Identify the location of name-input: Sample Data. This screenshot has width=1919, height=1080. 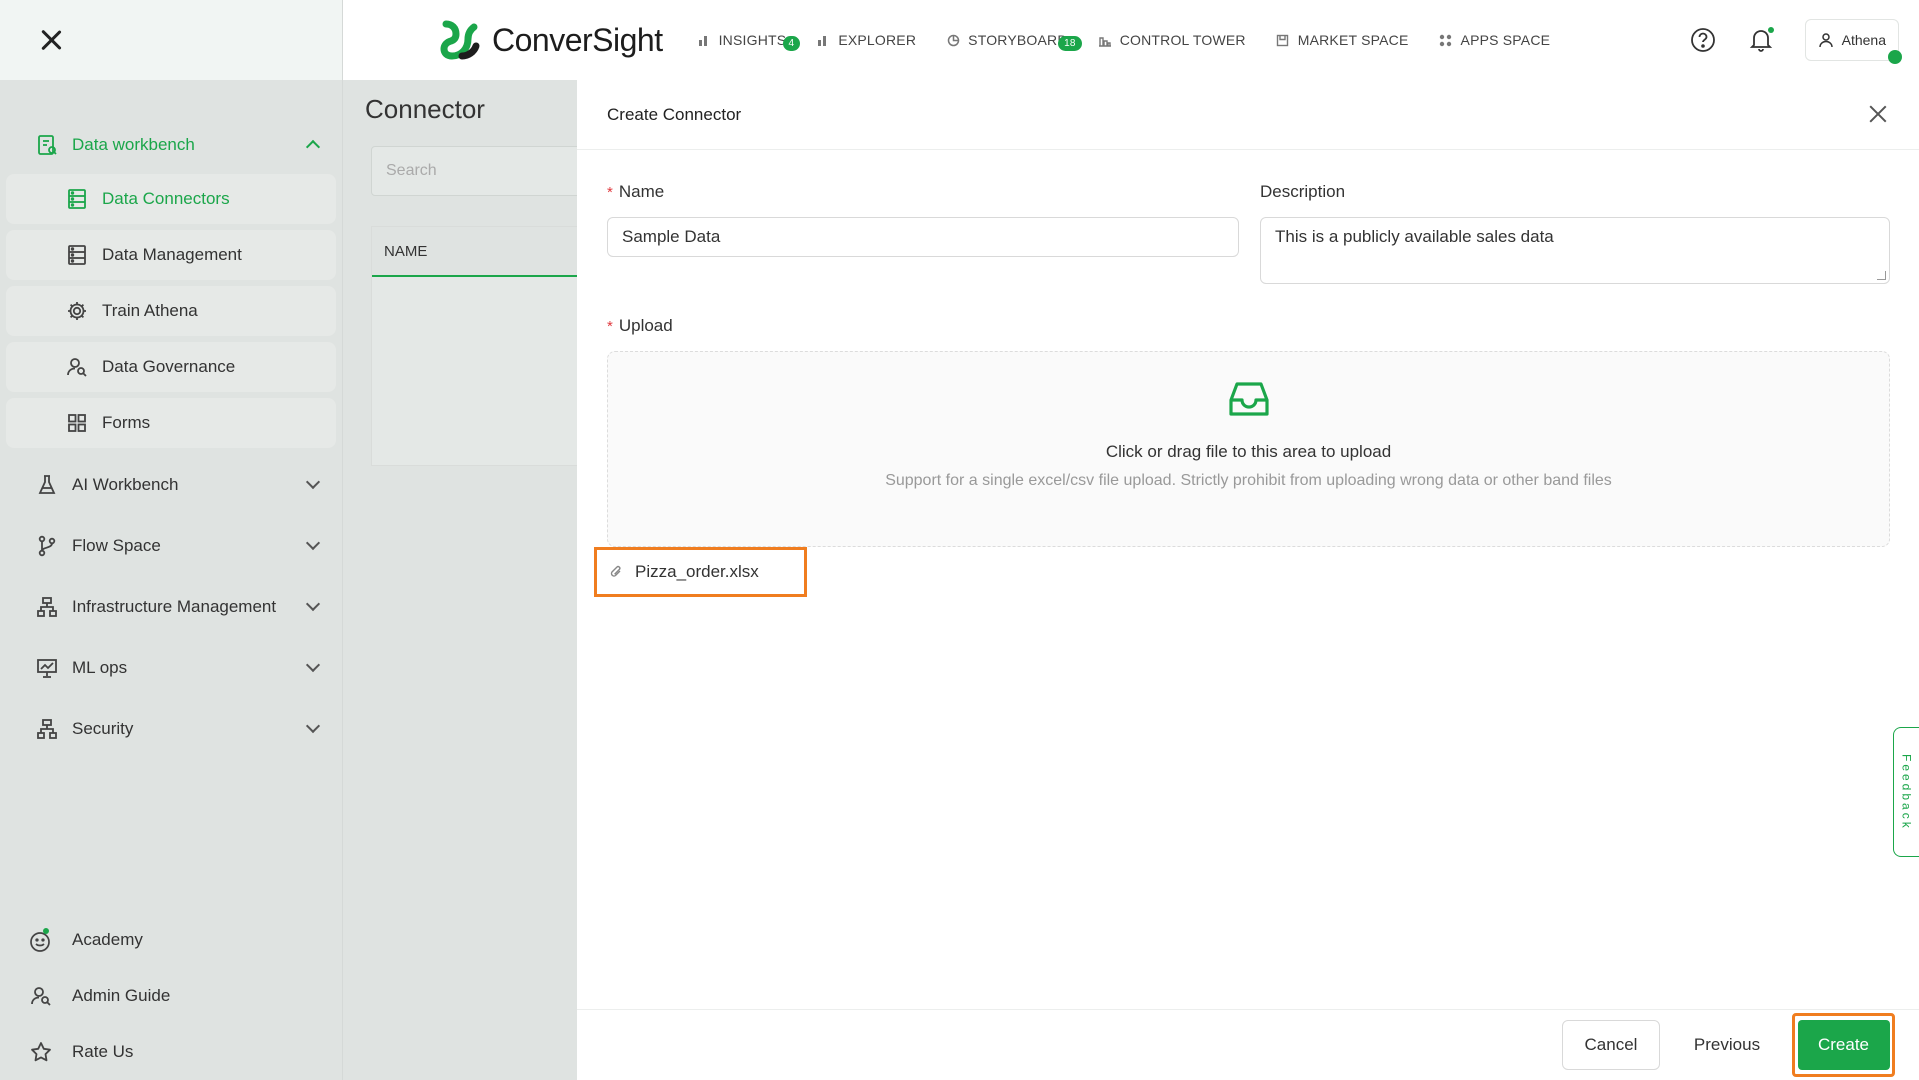
(923, 237).